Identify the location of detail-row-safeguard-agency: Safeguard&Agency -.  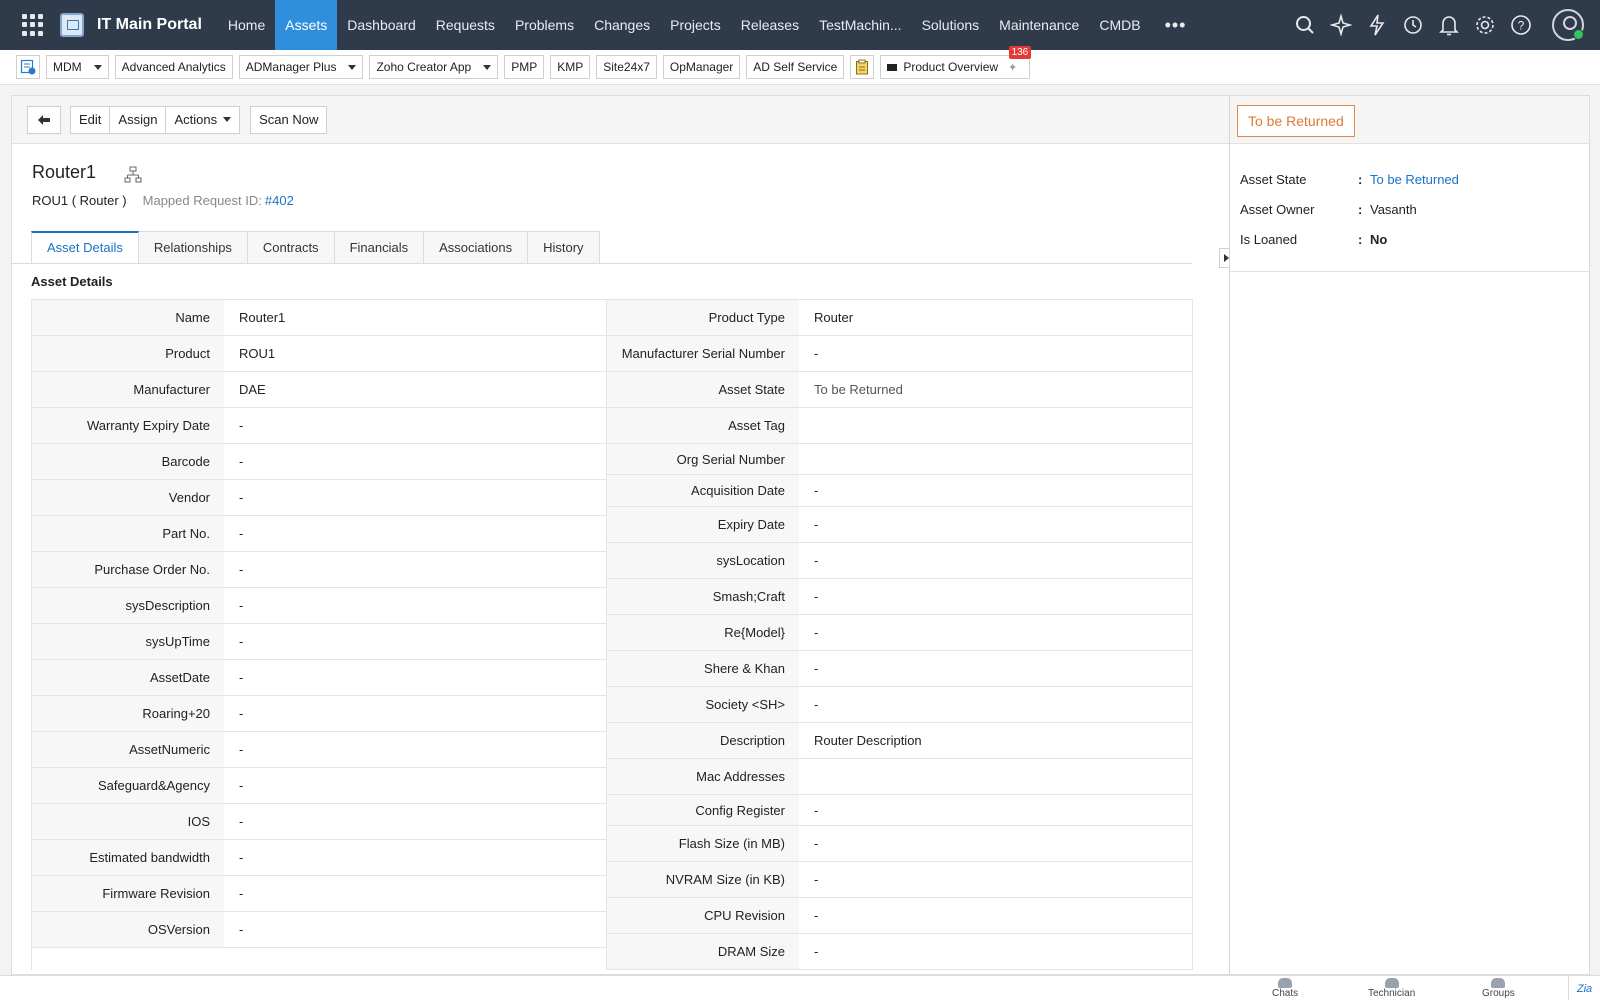
(319, 786).